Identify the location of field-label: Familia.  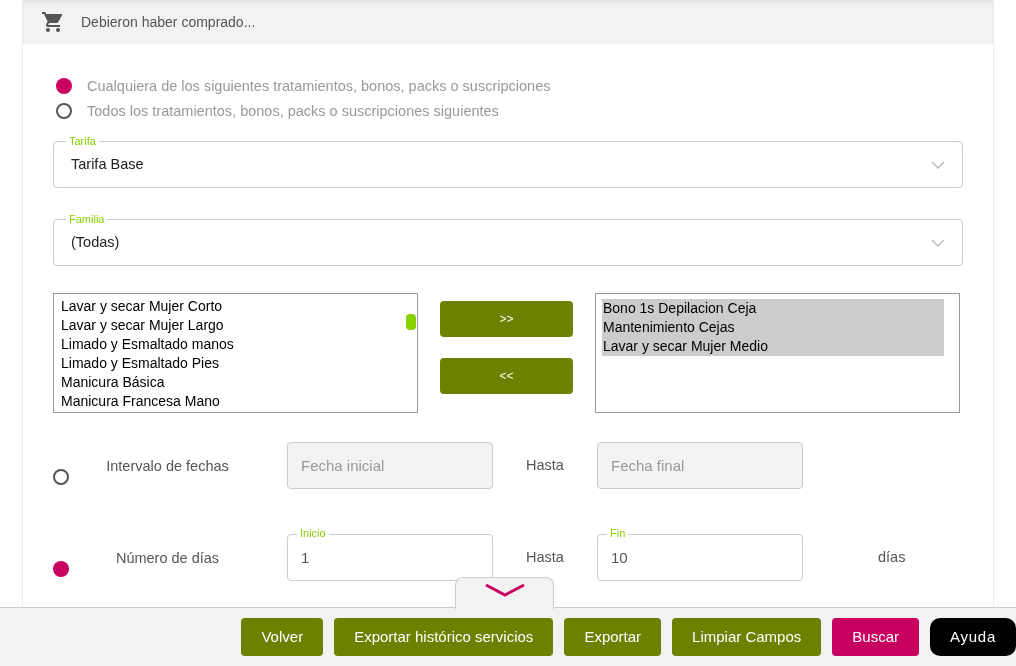
(87, 219).